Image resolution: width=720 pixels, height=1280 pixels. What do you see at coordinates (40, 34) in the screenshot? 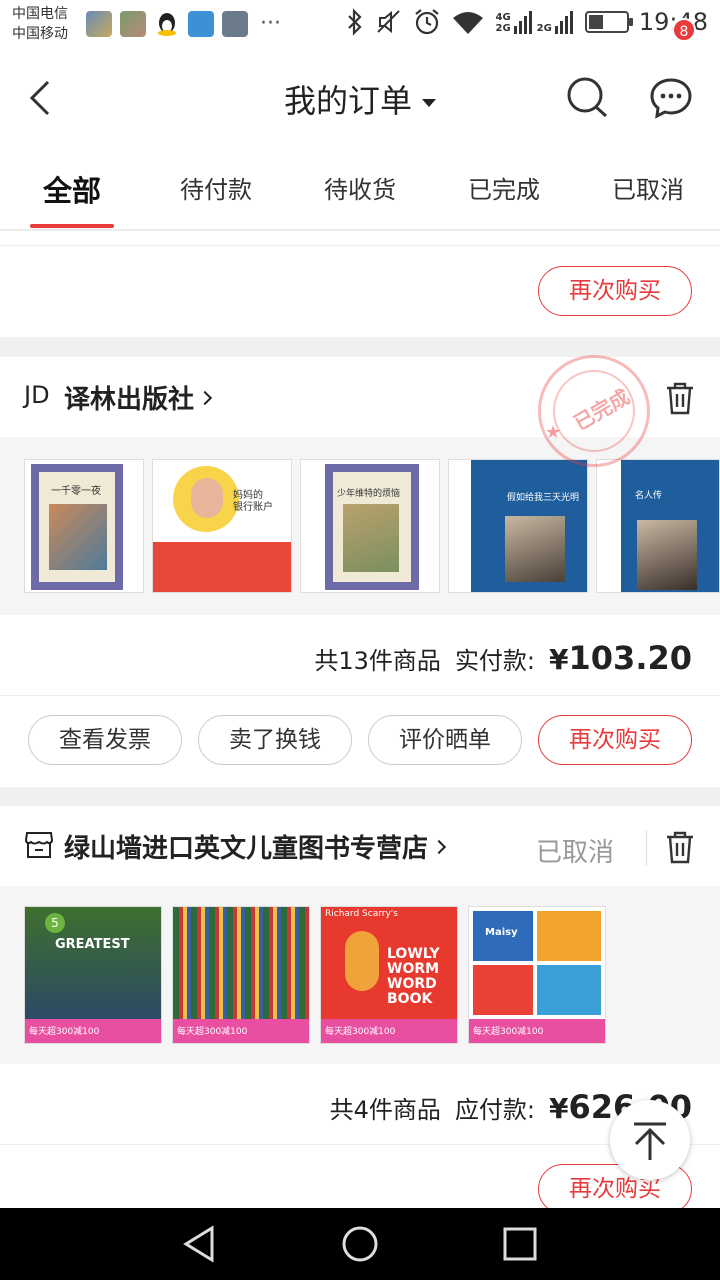
I see `carrier-2: 中国移动` at bounding box center [40, 34].